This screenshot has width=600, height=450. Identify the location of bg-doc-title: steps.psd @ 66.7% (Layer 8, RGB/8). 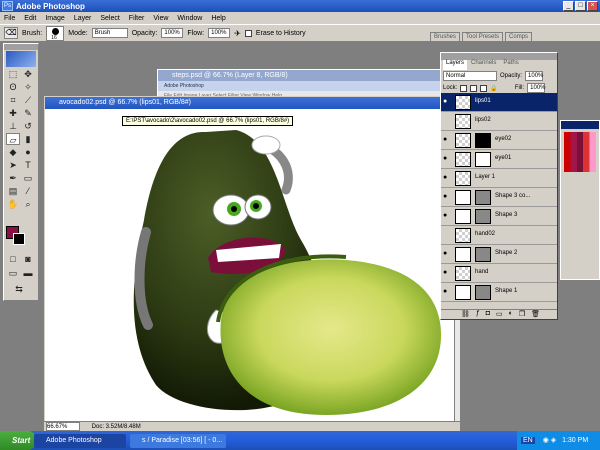
(307, 75).